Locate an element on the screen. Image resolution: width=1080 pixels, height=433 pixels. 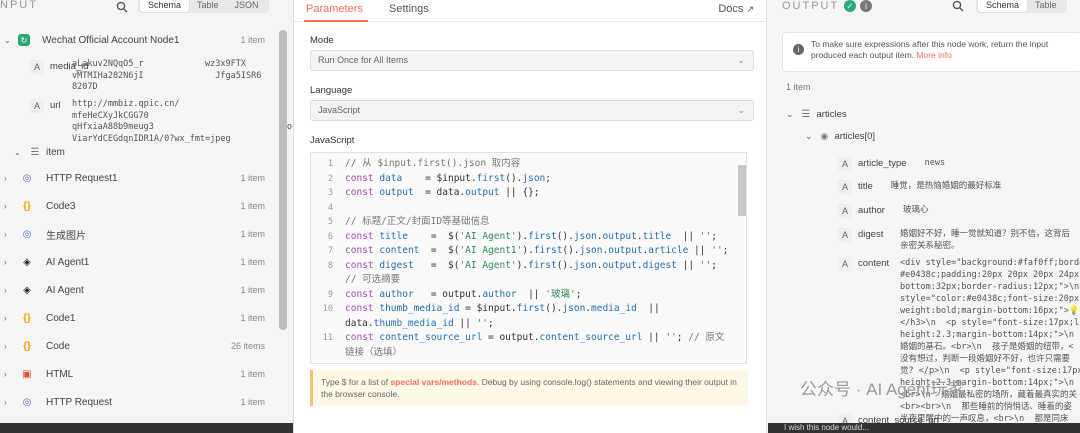
node-row: › {} Code1 1 item is located at coordinates (146, 318).